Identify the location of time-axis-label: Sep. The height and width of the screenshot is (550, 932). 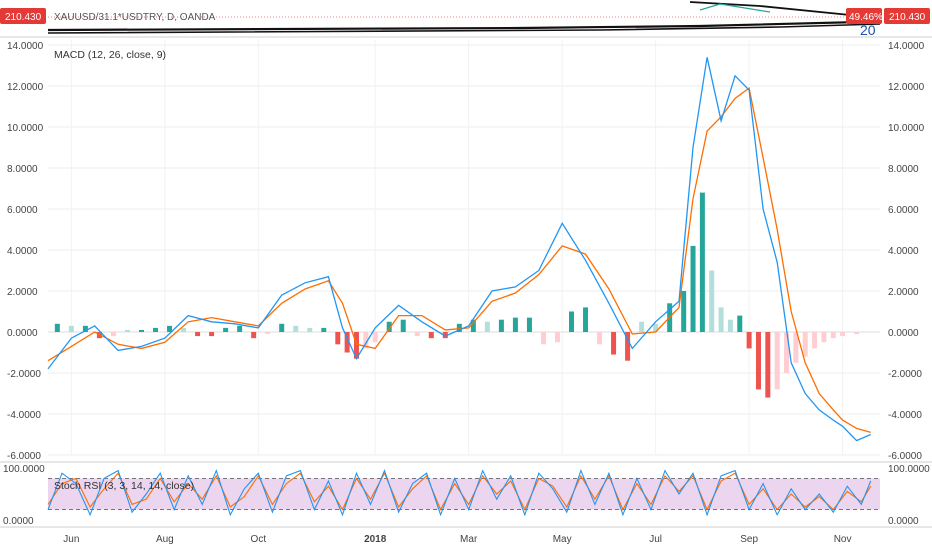
(749, 539).